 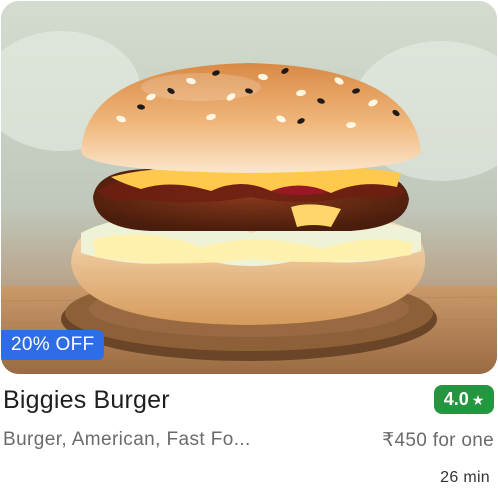 What do you see at coordinates (478, 399) in the screenshot?
I see `star-icon: ★` at bounding box center [478, 399].